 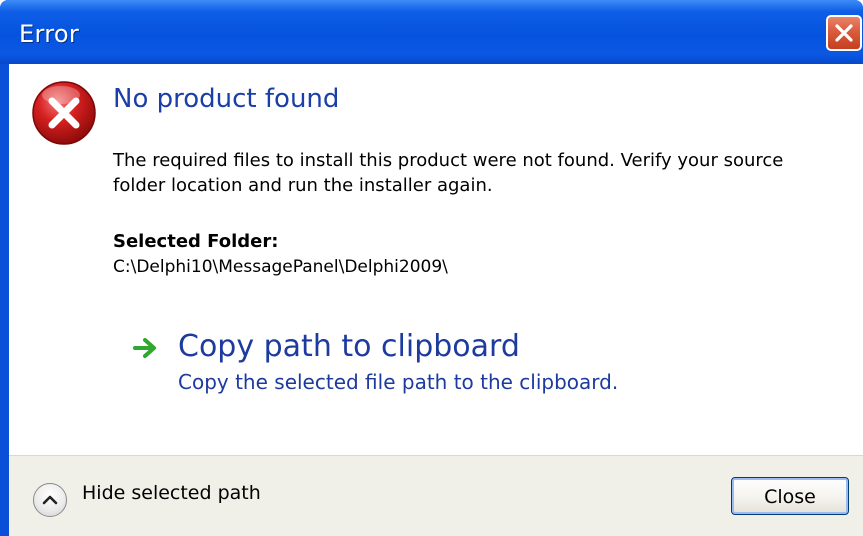 I want to click on command-link-title: Copy path to clipboard, so click(x=349, y=346).